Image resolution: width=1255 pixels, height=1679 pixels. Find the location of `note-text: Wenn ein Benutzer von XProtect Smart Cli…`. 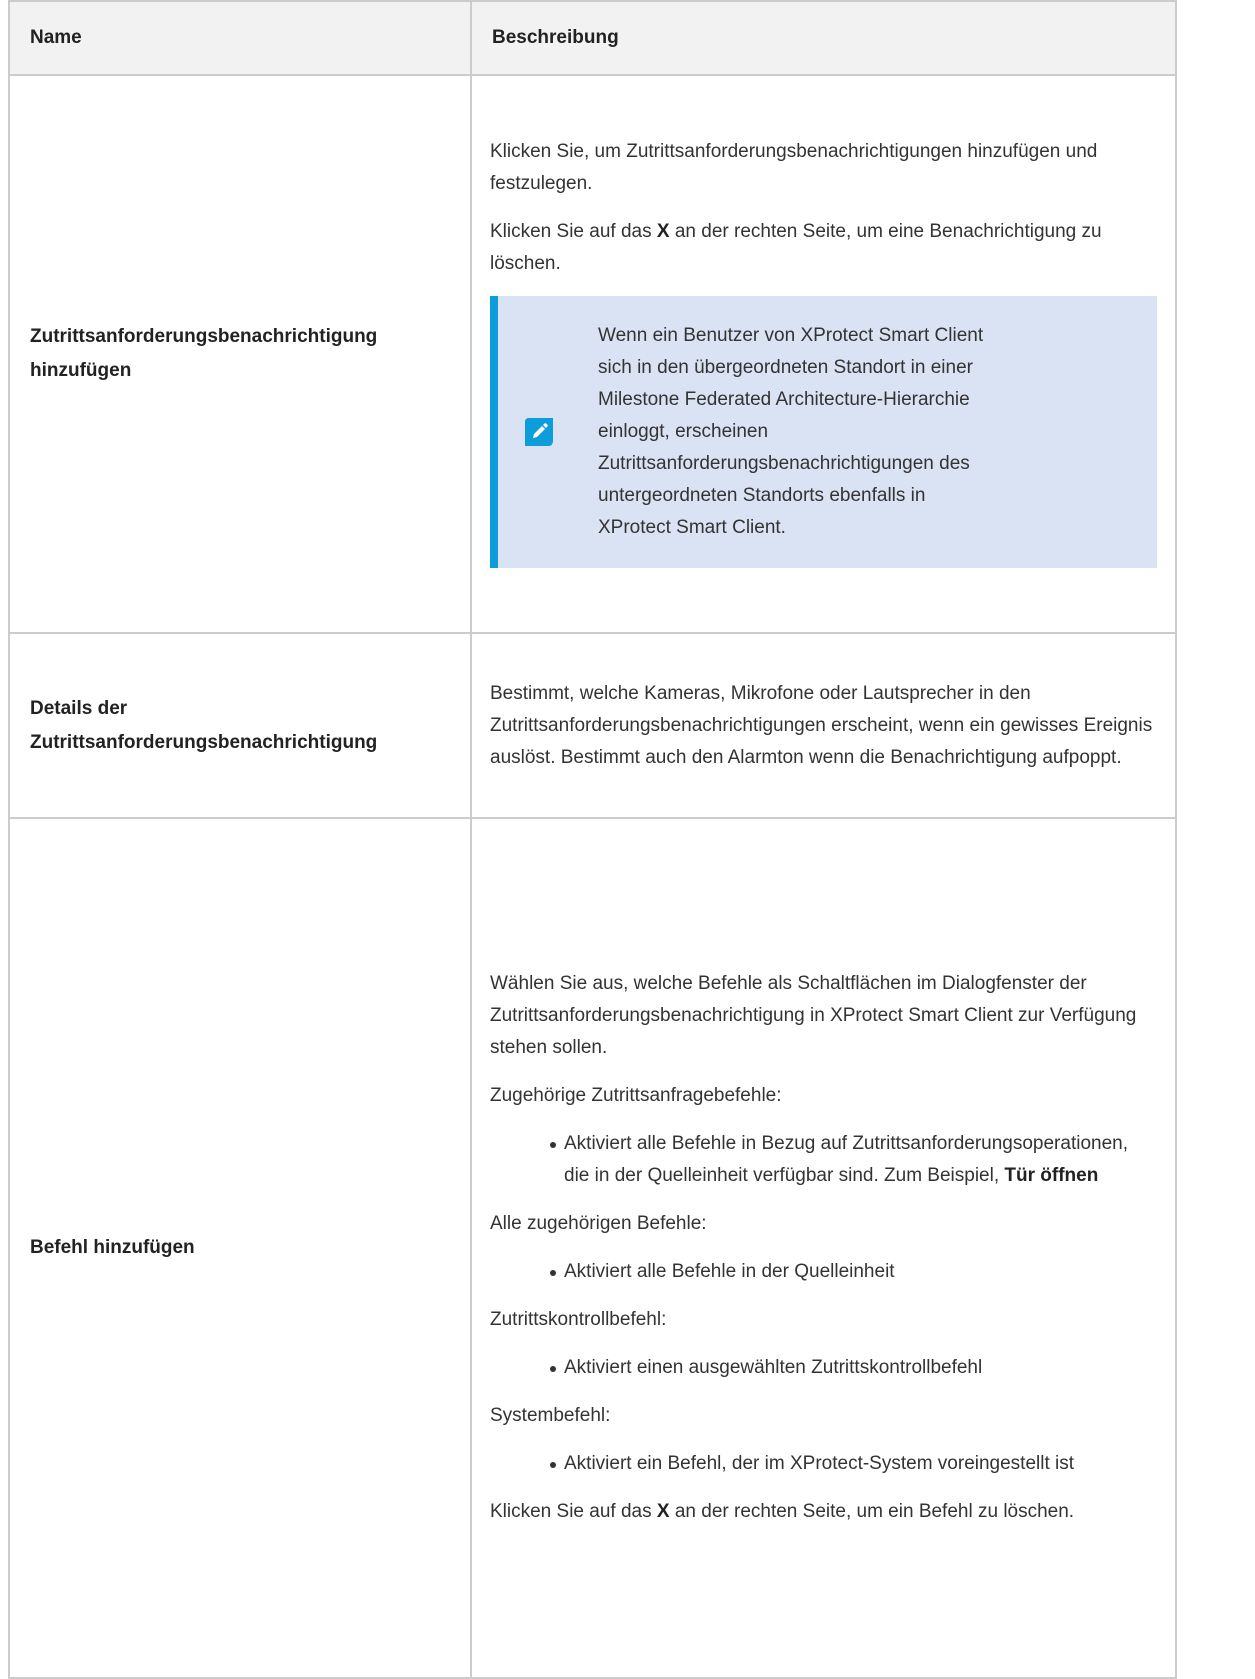

note-text: Wenn ein Benutzer von XProtect Smart Cli… is located at coordinates (791, 431).